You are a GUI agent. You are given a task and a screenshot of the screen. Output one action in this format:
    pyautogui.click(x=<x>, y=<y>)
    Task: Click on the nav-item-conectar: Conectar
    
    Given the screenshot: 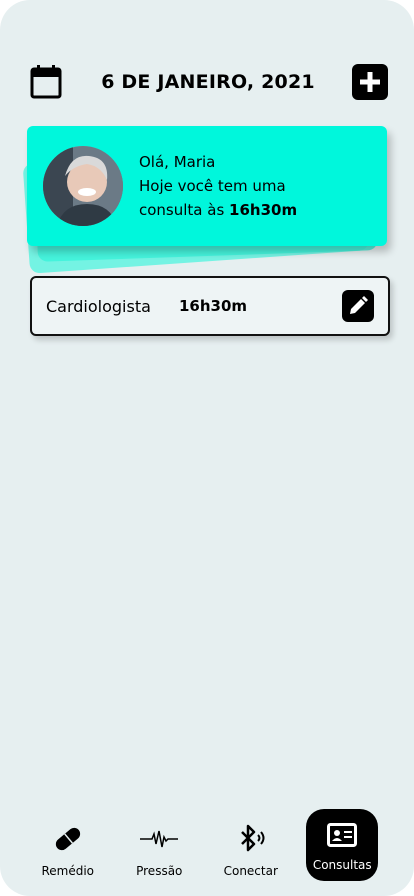 What is the action you would take?
    pyautogui.click(x=251, y=850)
    